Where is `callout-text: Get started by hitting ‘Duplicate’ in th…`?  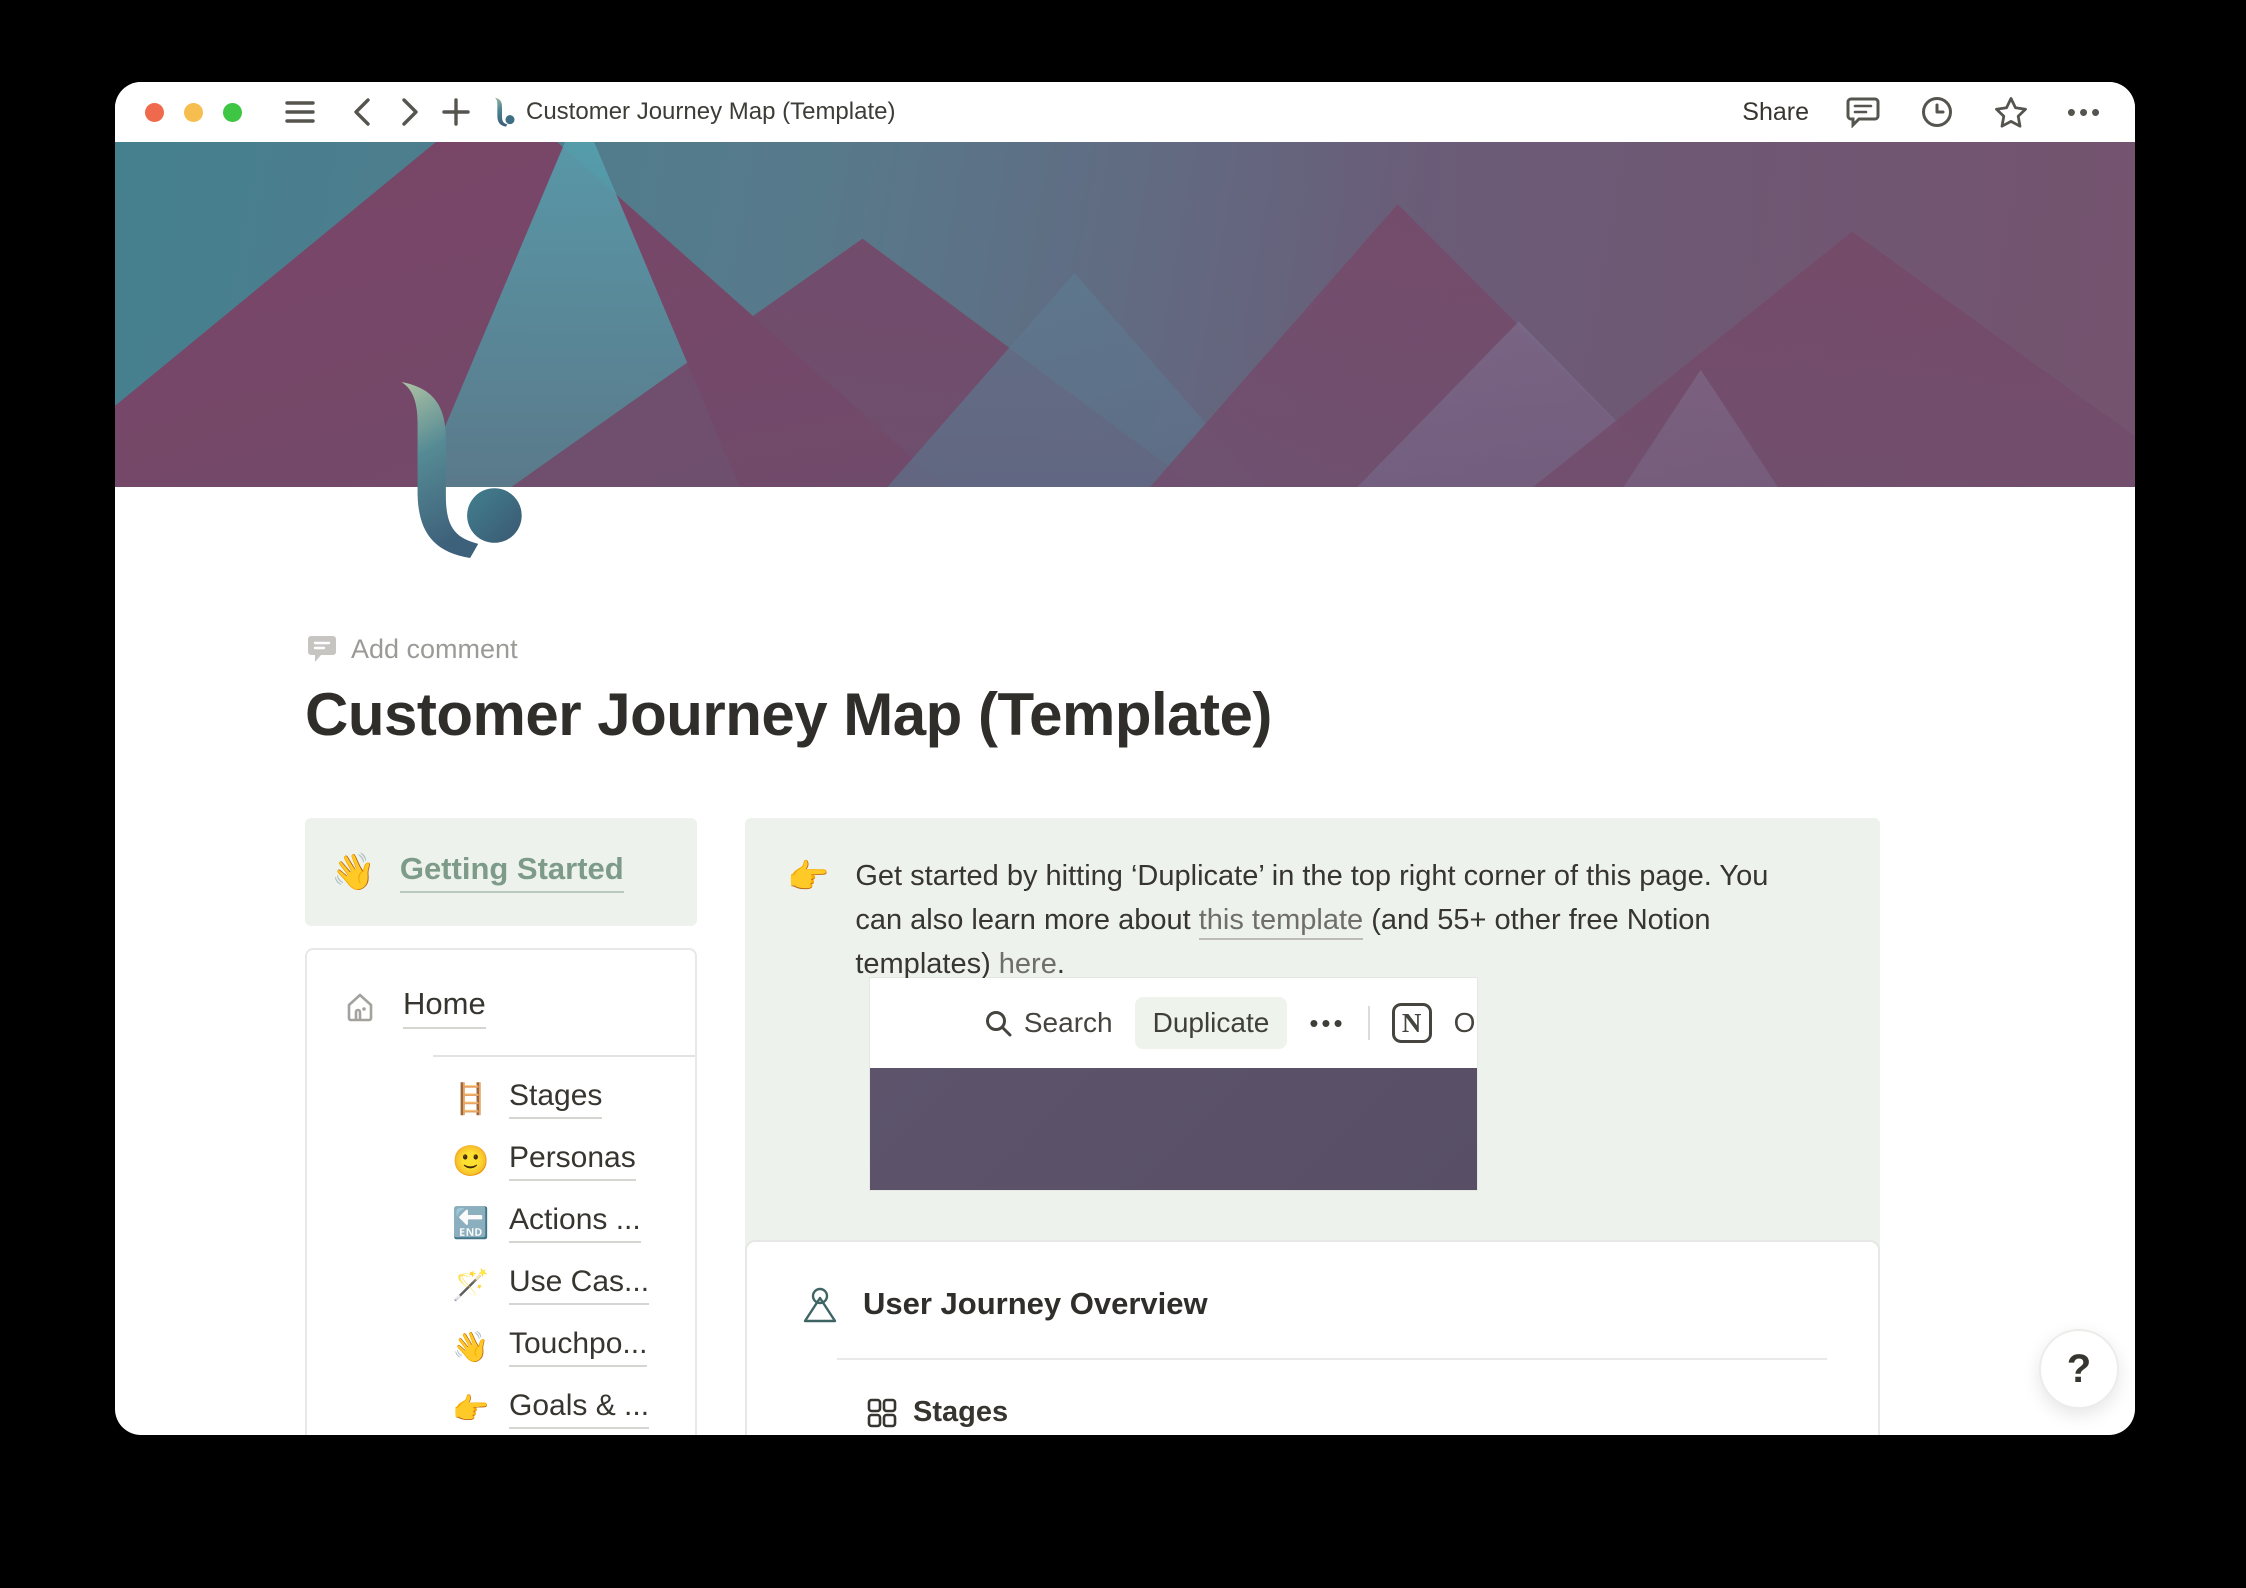
callout-text: Get started by hitting ‘Duplicate’ in th… is located at coordinates (1335, 920).